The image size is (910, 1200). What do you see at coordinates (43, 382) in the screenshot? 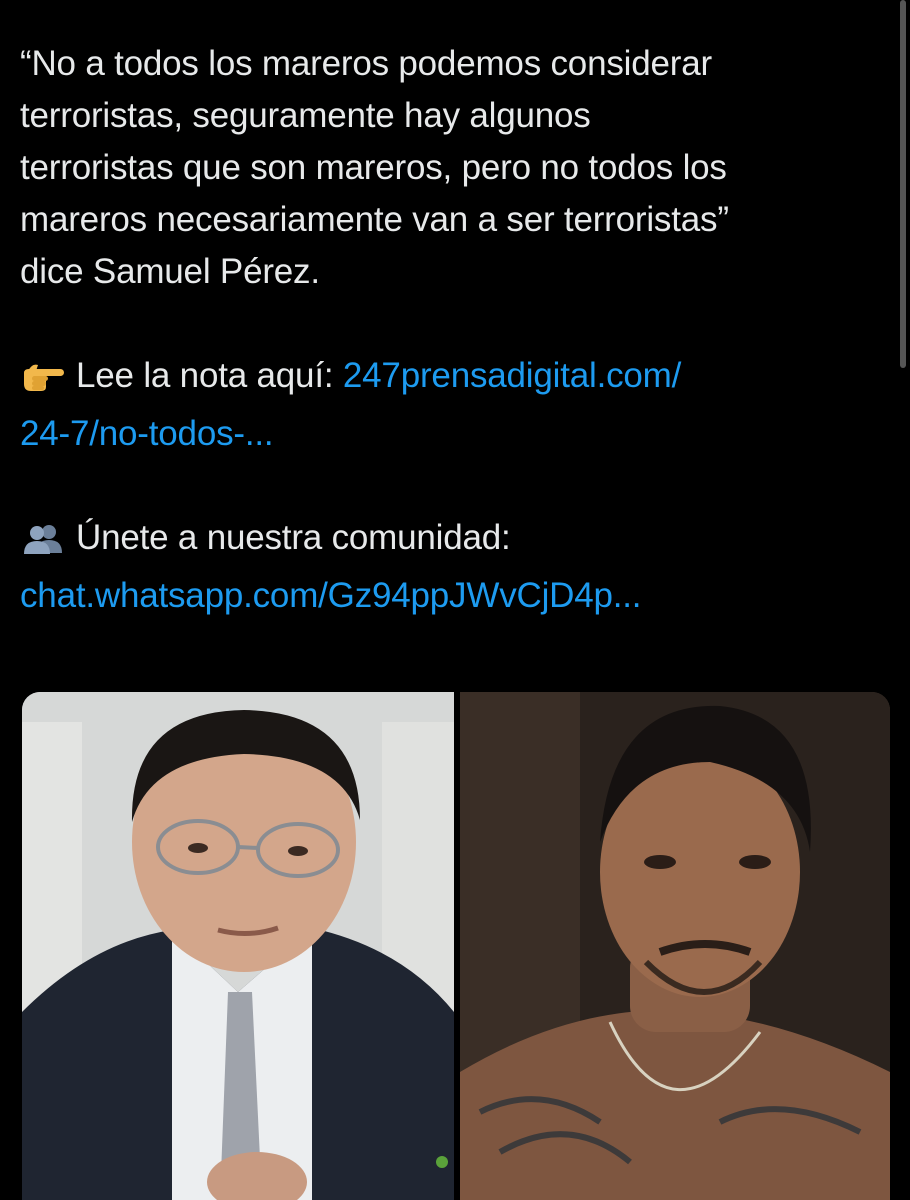
I see `pointing-hand-icon` at bounding box center [43, 382].